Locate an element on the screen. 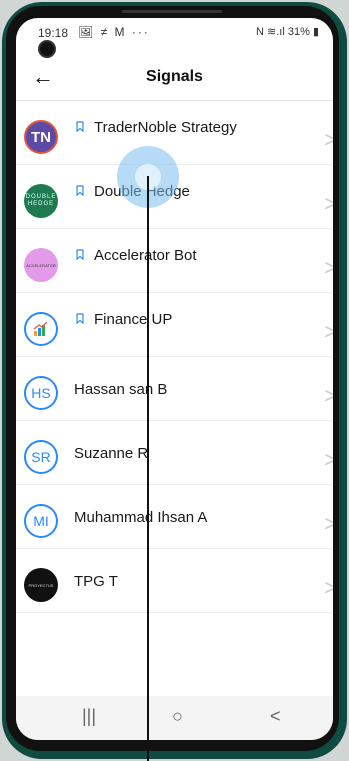 Image resolution: width=349 pixels, height=761 pixels. list-item: TN TraderNoble Strategy > is located at coordinates (174, 133).